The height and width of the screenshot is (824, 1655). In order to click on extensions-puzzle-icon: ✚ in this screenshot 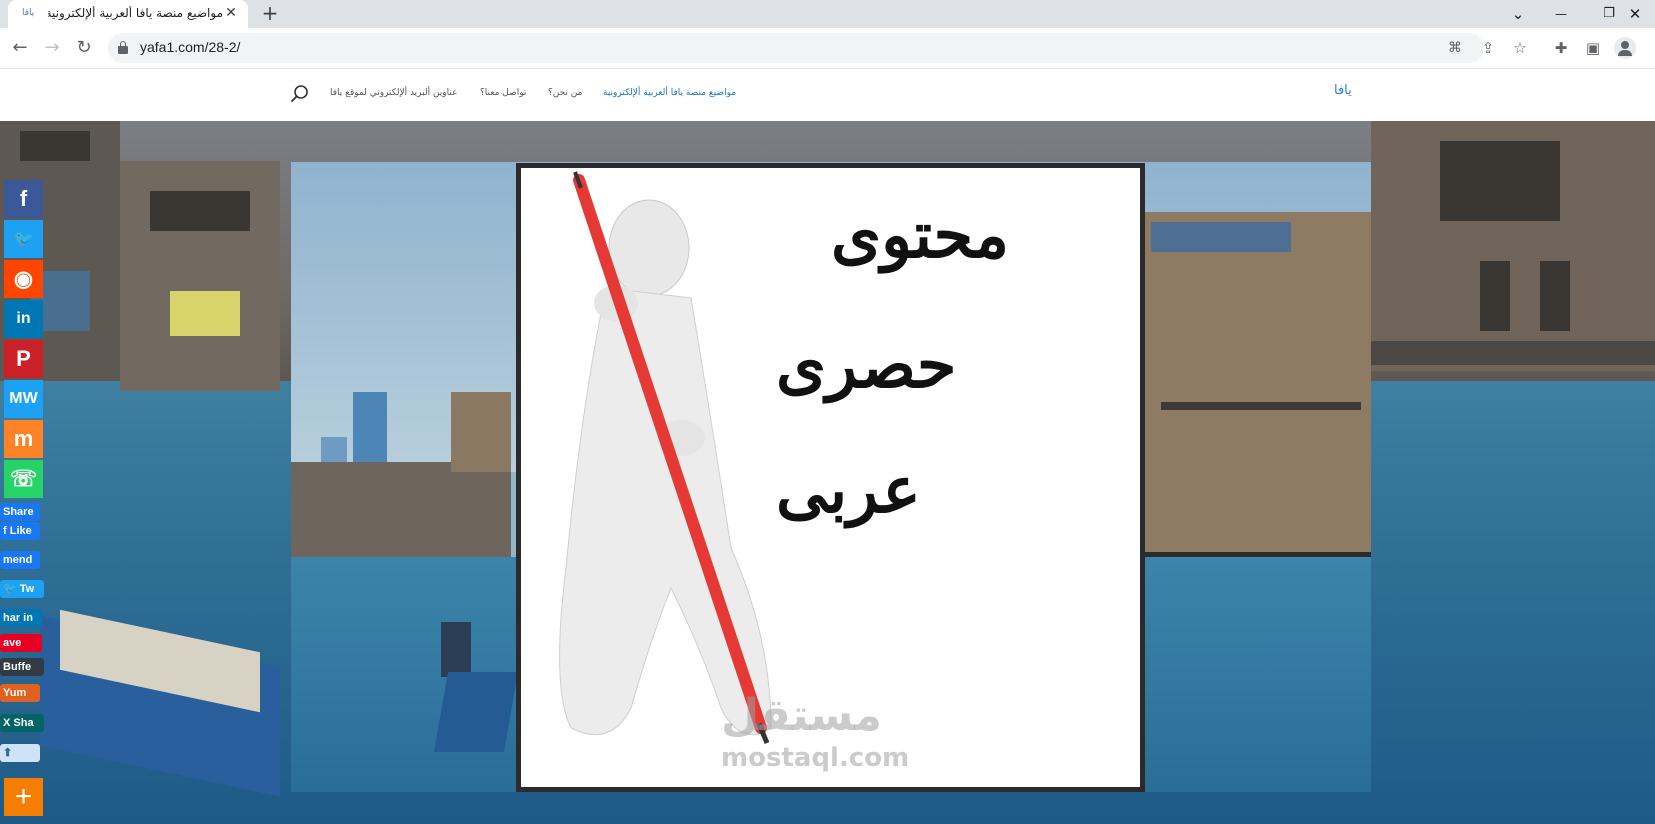, I will do `click(1561, 48)`.